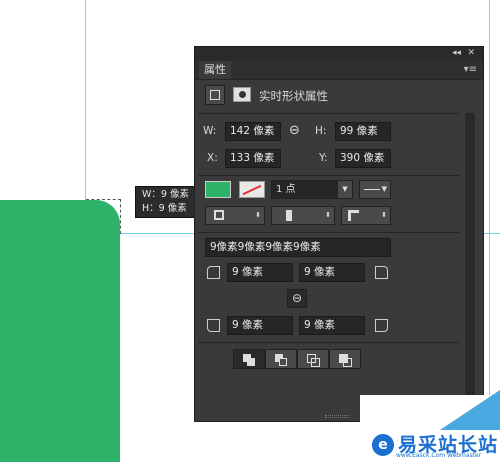  What do you see at coordinates (339, 70) in the screenshot?
I see `panel-tab-bar: 属性 ▾≡` at bounding box center [339, 70].